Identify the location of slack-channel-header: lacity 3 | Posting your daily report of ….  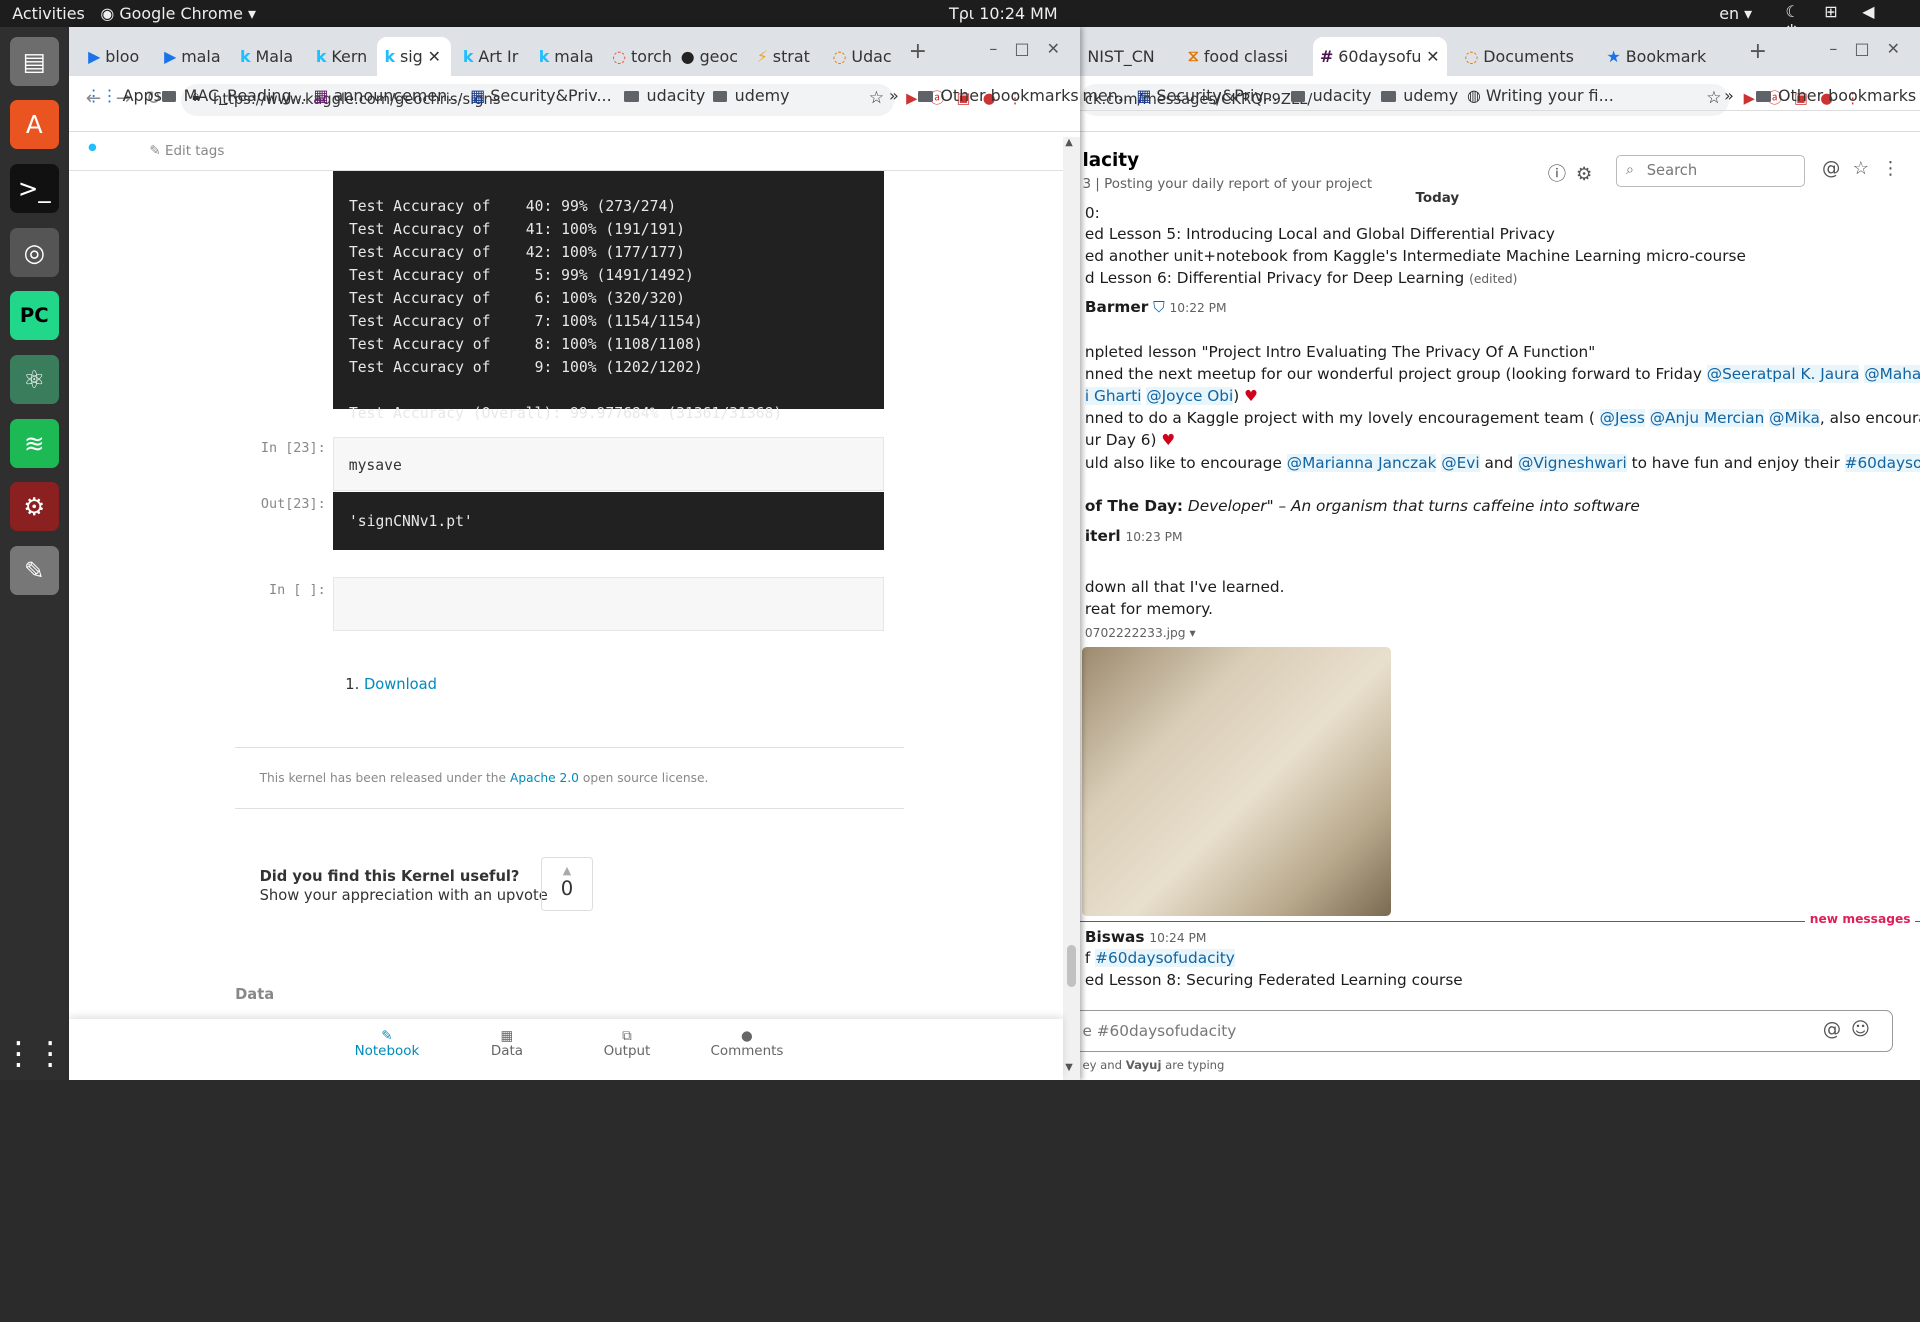
(1500, 154).